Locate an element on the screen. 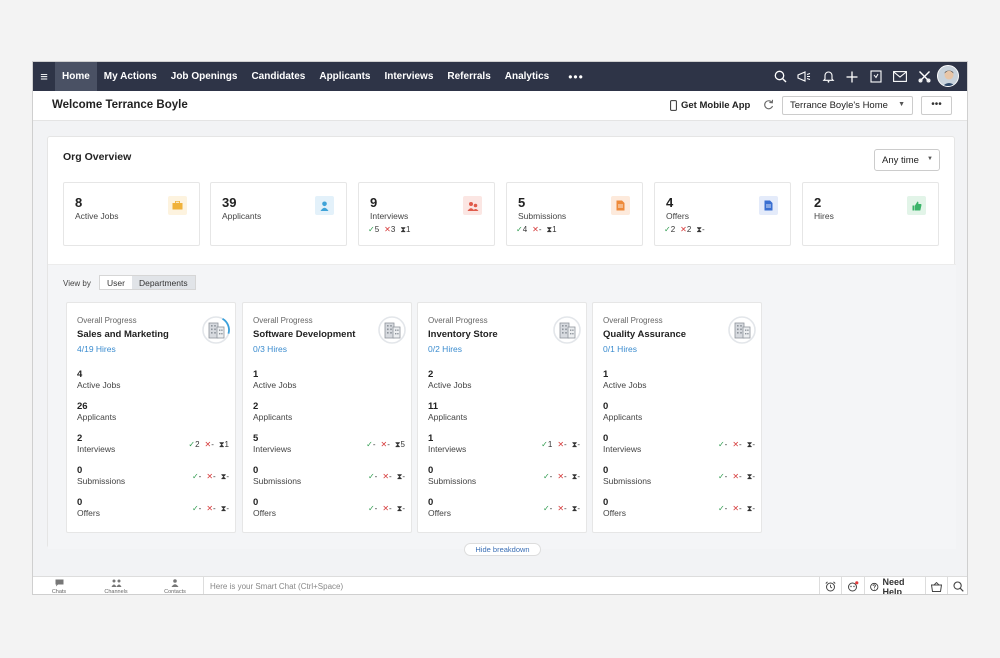  stat-offers: 4 Offers ✓2 ✕2 ⧗- is located at coordinates (722, 214).